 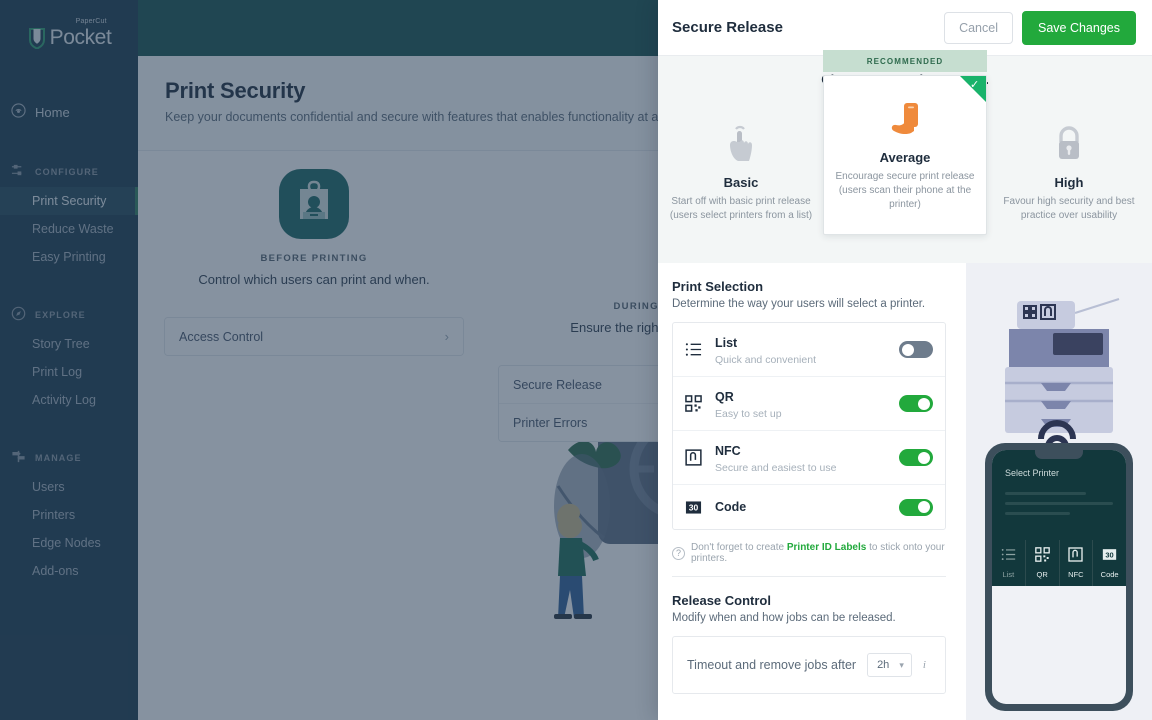 I want to click on recommended-badge: RECOMMENDED, so click(x=905, y=61).